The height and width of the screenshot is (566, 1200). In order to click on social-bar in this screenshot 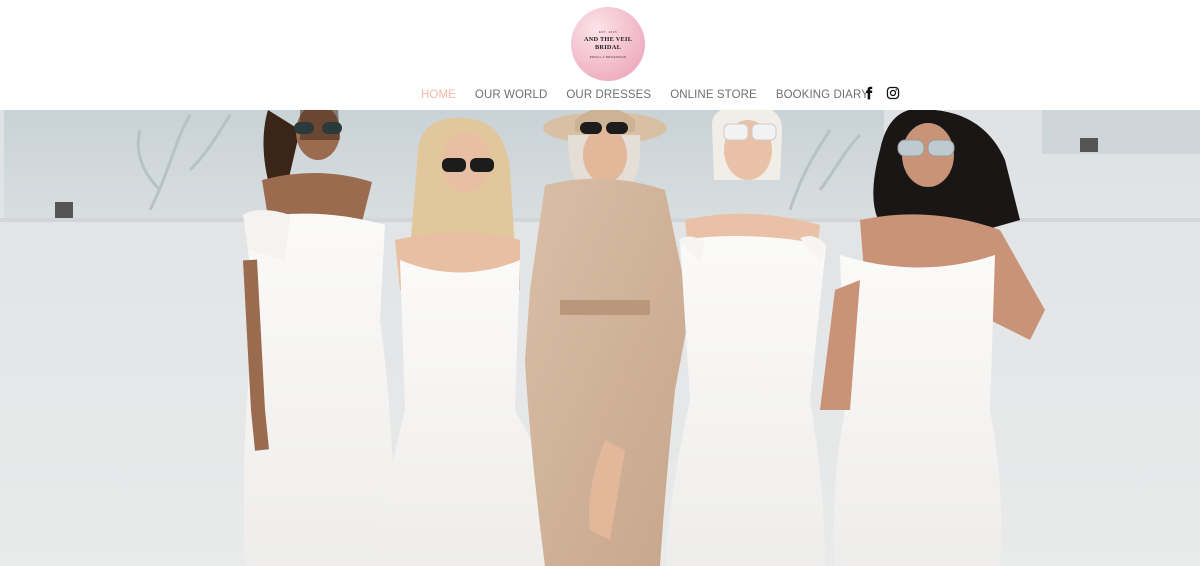, I will do `click(886, 93)`.